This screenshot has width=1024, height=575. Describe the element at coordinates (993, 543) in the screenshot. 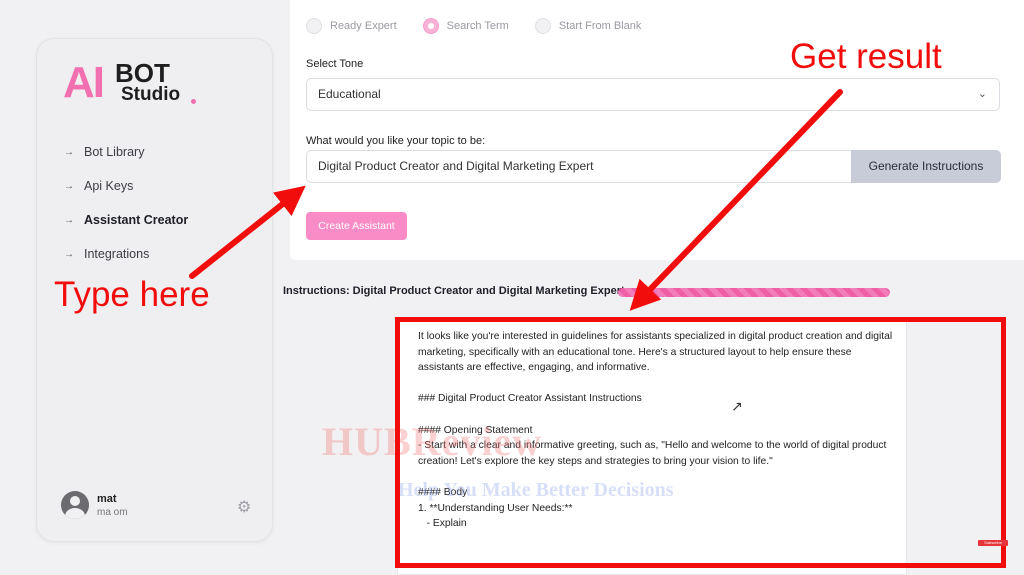

I see `subscribe-badge: Subscribe` at that location.